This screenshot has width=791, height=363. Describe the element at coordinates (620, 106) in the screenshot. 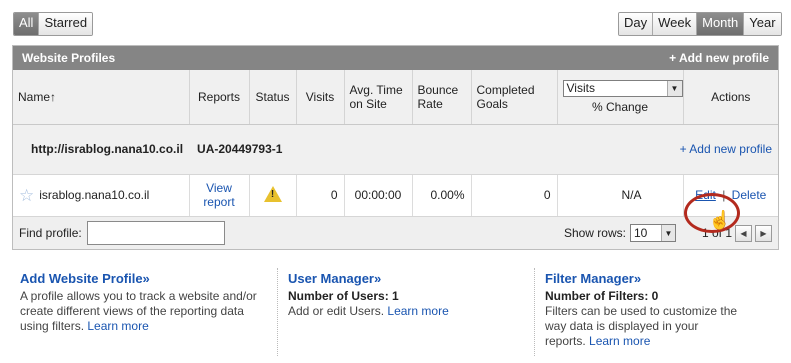

I see `percent-change-label: % Change` at that location.